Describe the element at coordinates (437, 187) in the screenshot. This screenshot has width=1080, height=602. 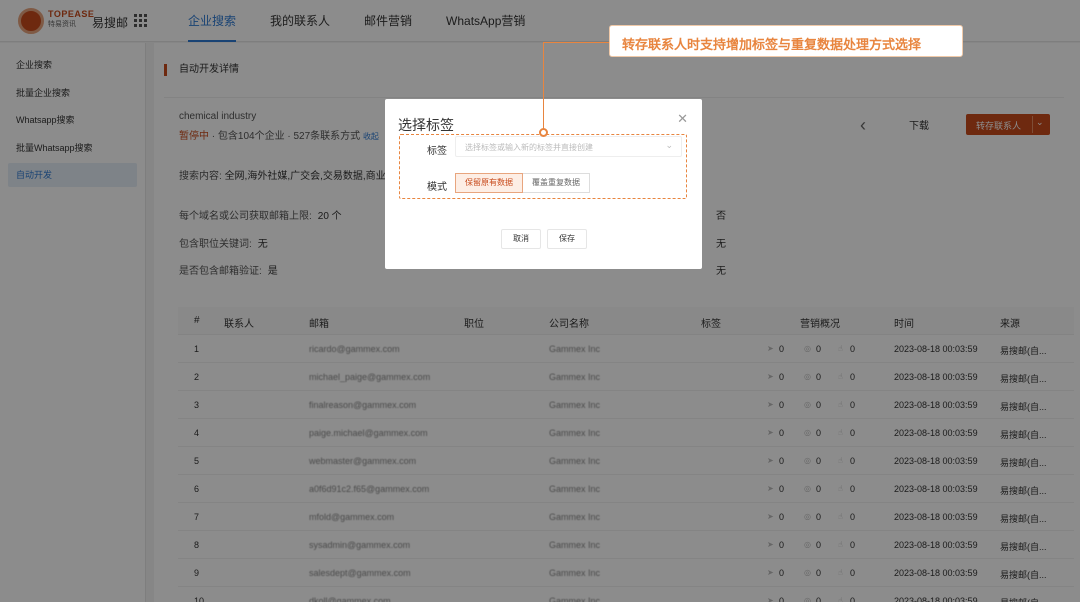
I see `mode-label: 模式` at that location.